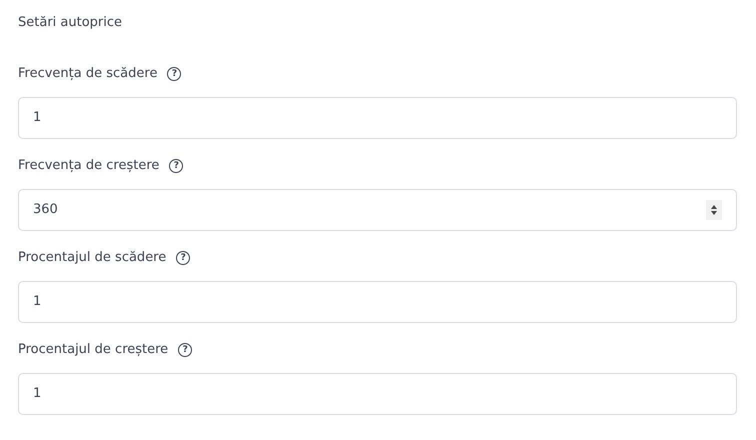 The image size is (756, 440). I want to click on field-label: Procentajul de creștere, so click(93, 350).